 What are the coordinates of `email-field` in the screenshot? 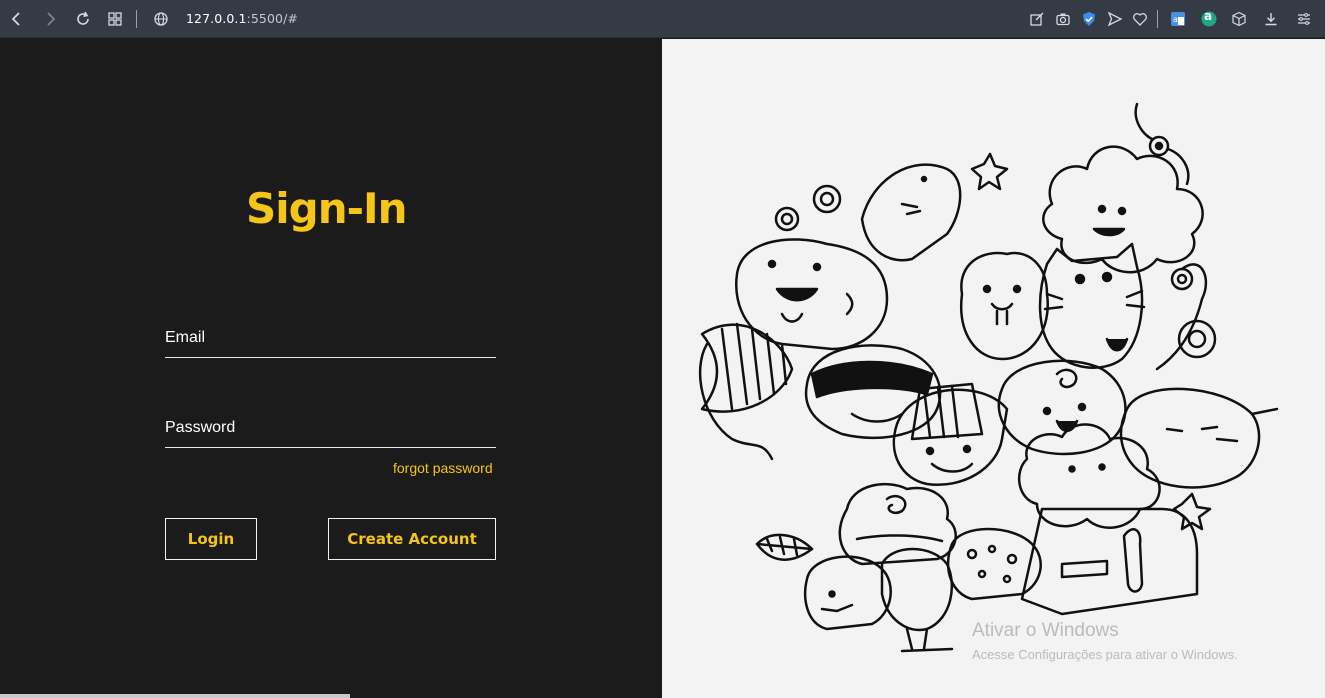 It's located at (330, 357).